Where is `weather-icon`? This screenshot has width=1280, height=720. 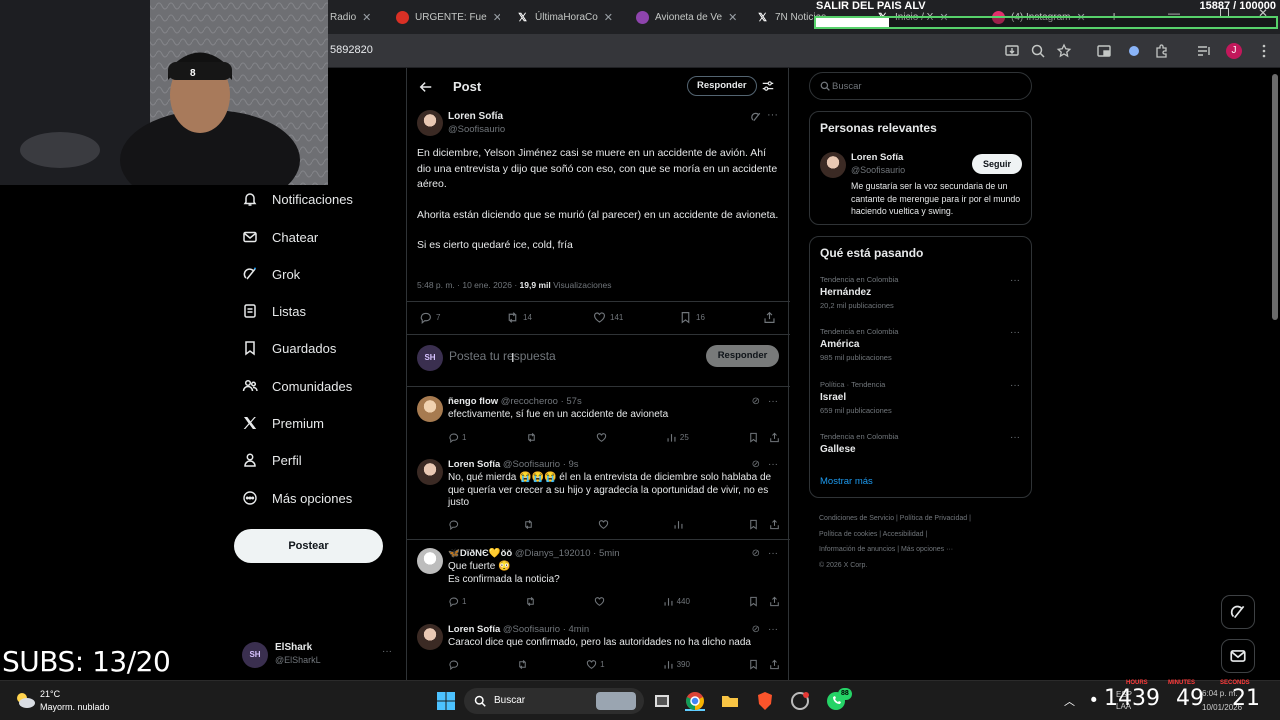
weather-icon is located at coordinates (25, 700).